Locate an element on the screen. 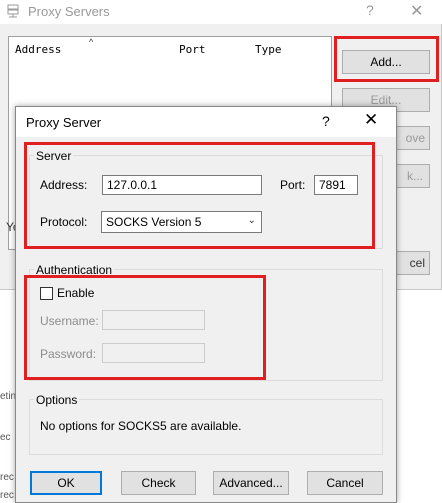 This screenshot has height=503, width=442. column-header-type: Type is located at coordinates (268, 49).